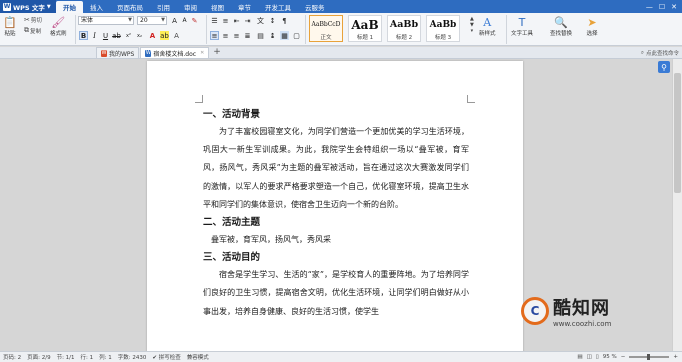 The width and height of the screenshot is (682, 362). What do you see at coordinates (152, 35) in the screenshot?
I see `font-color-button: A` at bounding box center [152, 35].